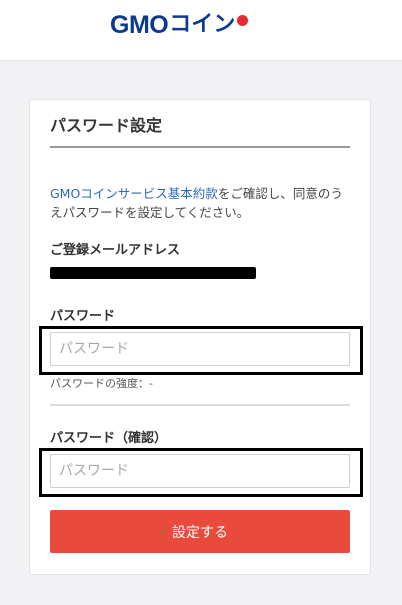 The width and height of the screenshot is (402, 605). What do you see at coordinates (200, 147) in the screenshot?
I see `title-divider` at bounding box center [200, 147].